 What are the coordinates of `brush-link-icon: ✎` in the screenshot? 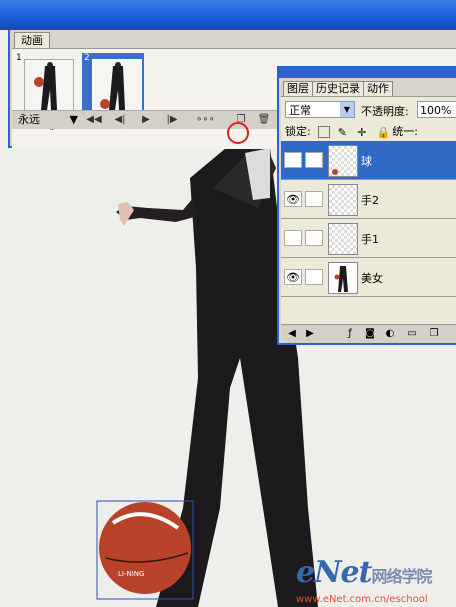 It's located at (314, 160).